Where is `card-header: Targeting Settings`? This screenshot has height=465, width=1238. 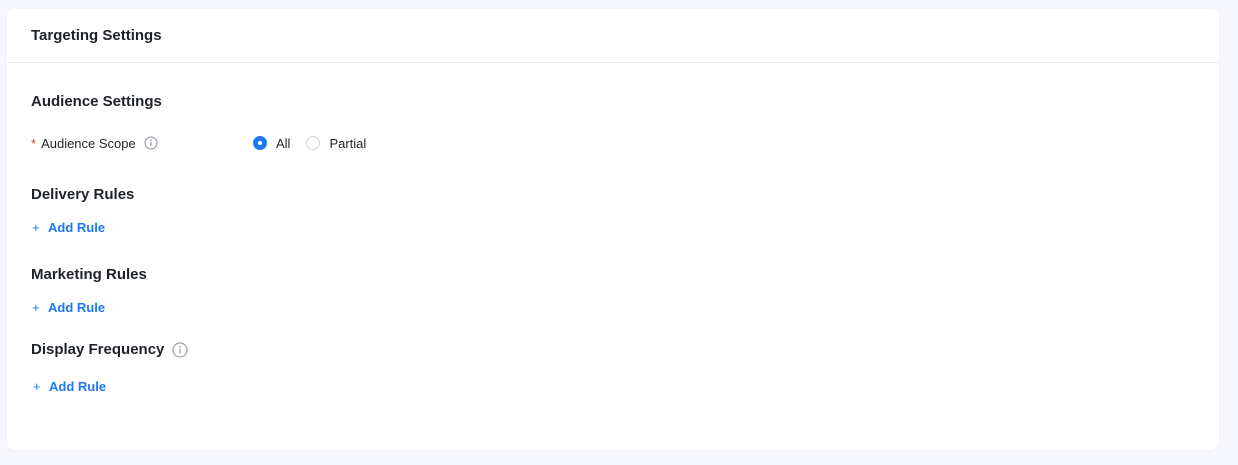 card-header: Targeting Settings is located at coordinates (613, 36).